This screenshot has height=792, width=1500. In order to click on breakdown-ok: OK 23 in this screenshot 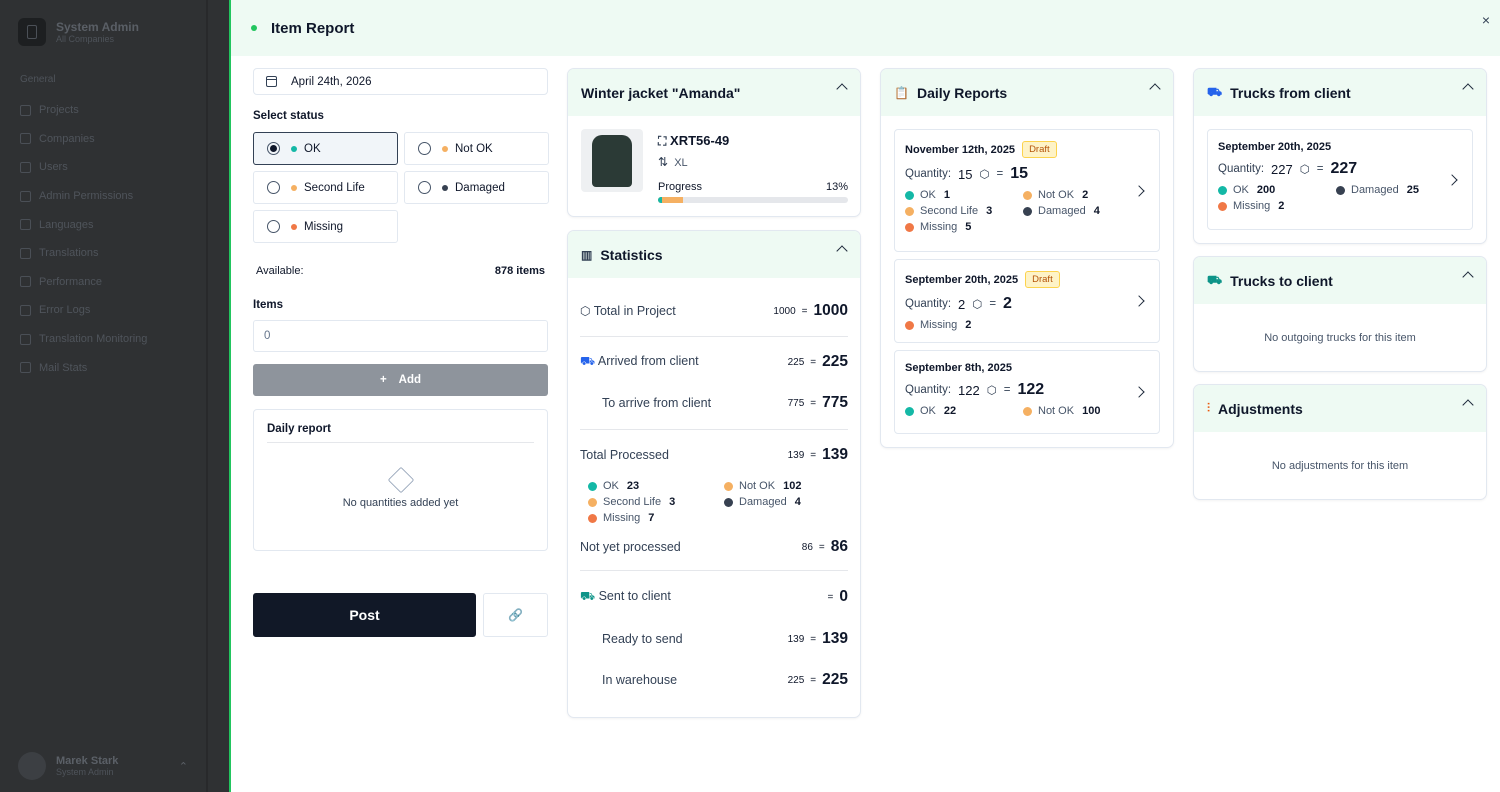, I will do `click(656, 486)`.